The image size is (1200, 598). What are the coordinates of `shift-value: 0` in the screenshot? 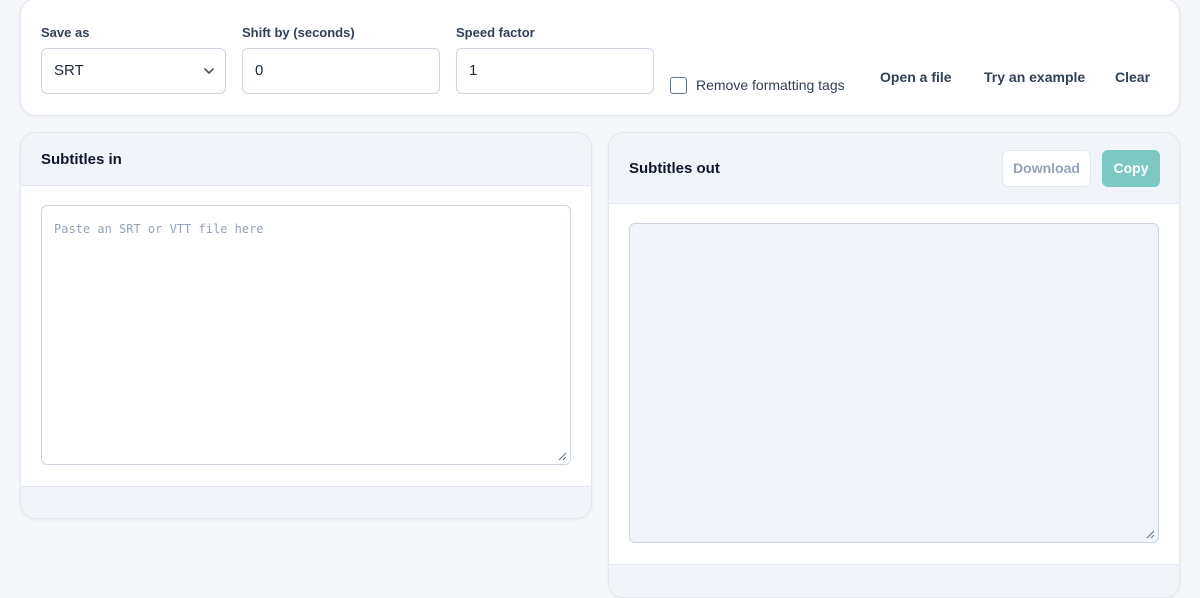 It's located at (259, 70).